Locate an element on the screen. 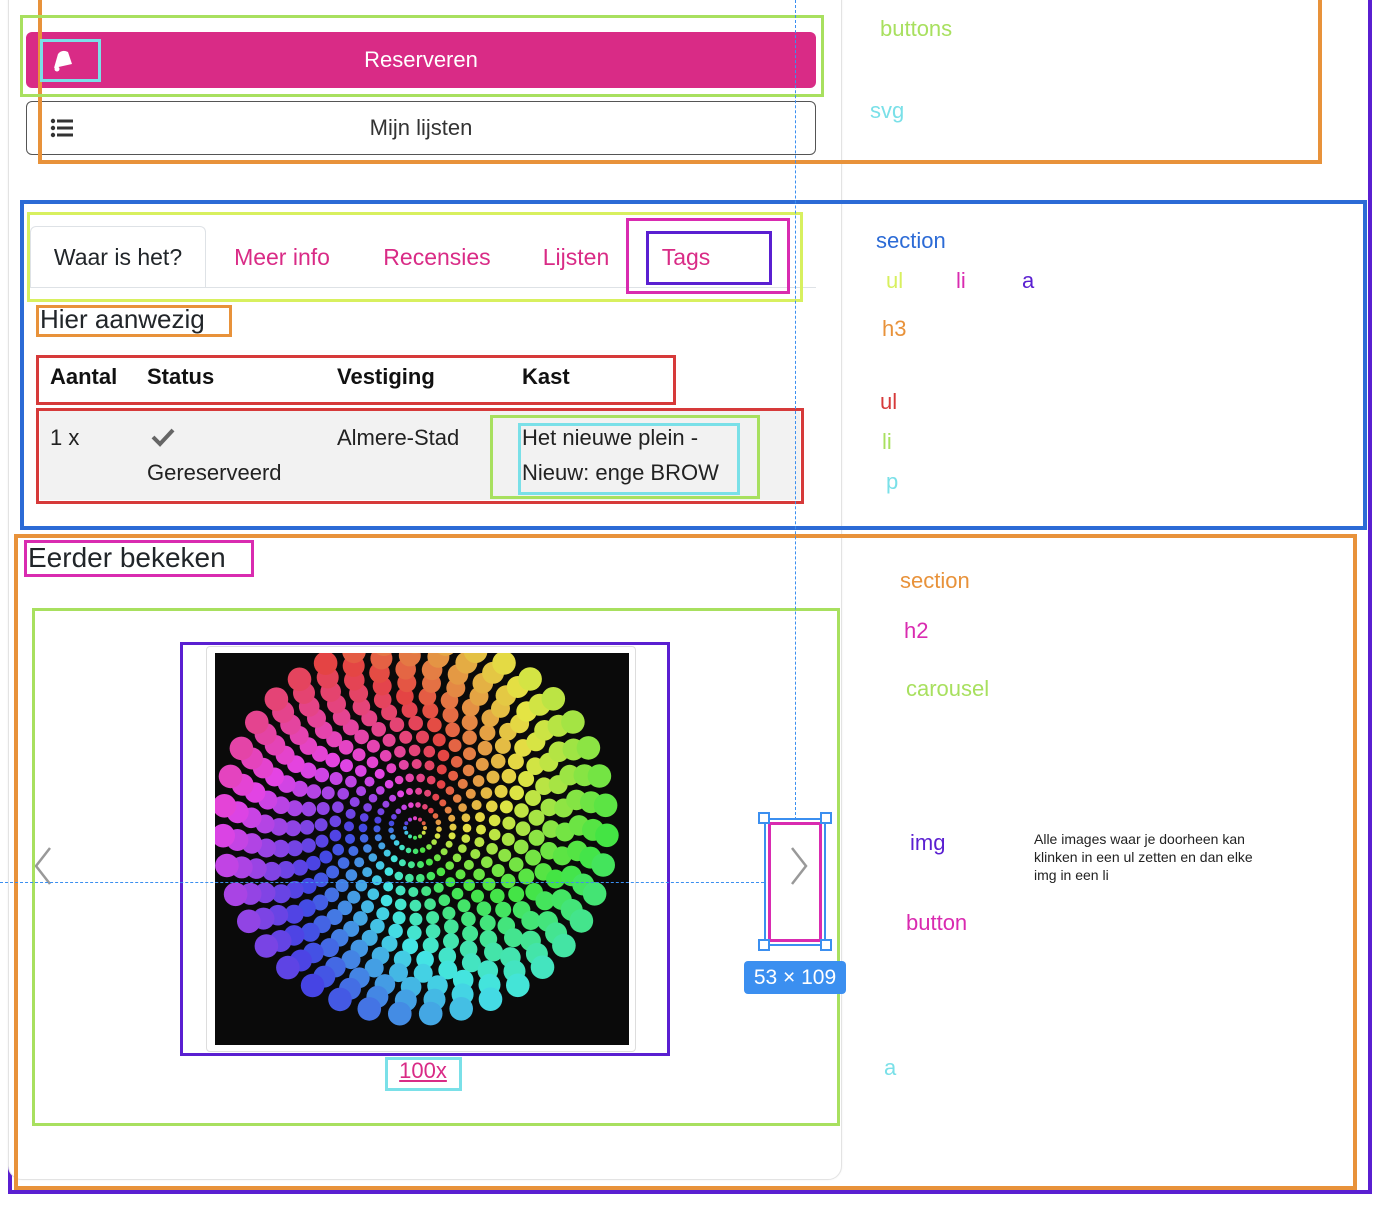  img-annotation-box is located at coordinates (425, 849).